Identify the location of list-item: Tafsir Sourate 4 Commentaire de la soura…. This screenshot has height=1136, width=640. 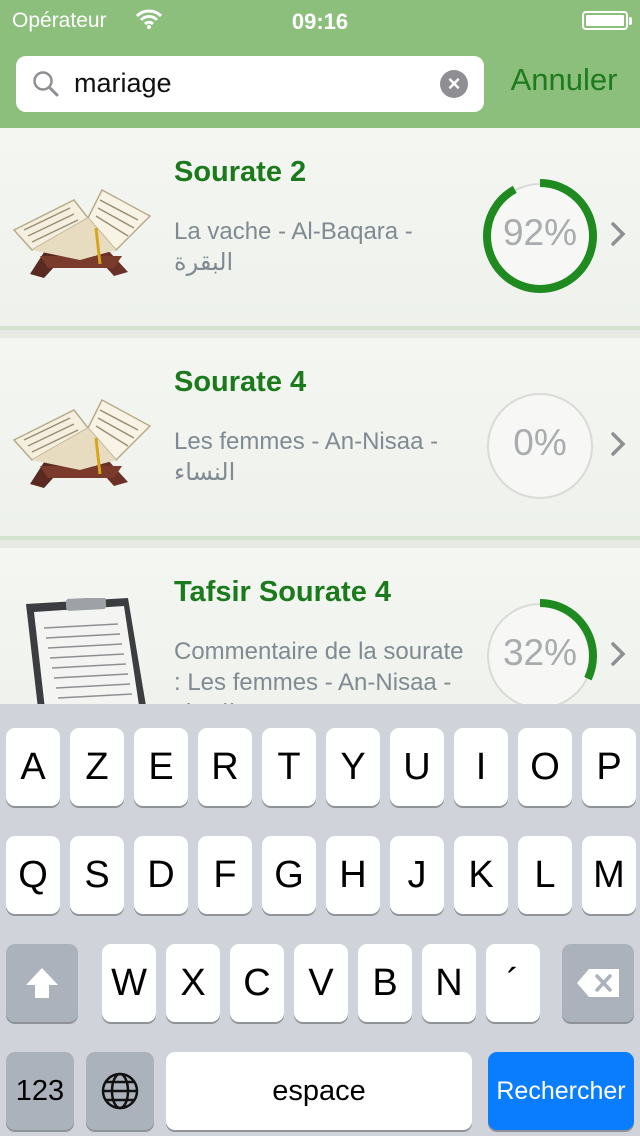
(320, 626).